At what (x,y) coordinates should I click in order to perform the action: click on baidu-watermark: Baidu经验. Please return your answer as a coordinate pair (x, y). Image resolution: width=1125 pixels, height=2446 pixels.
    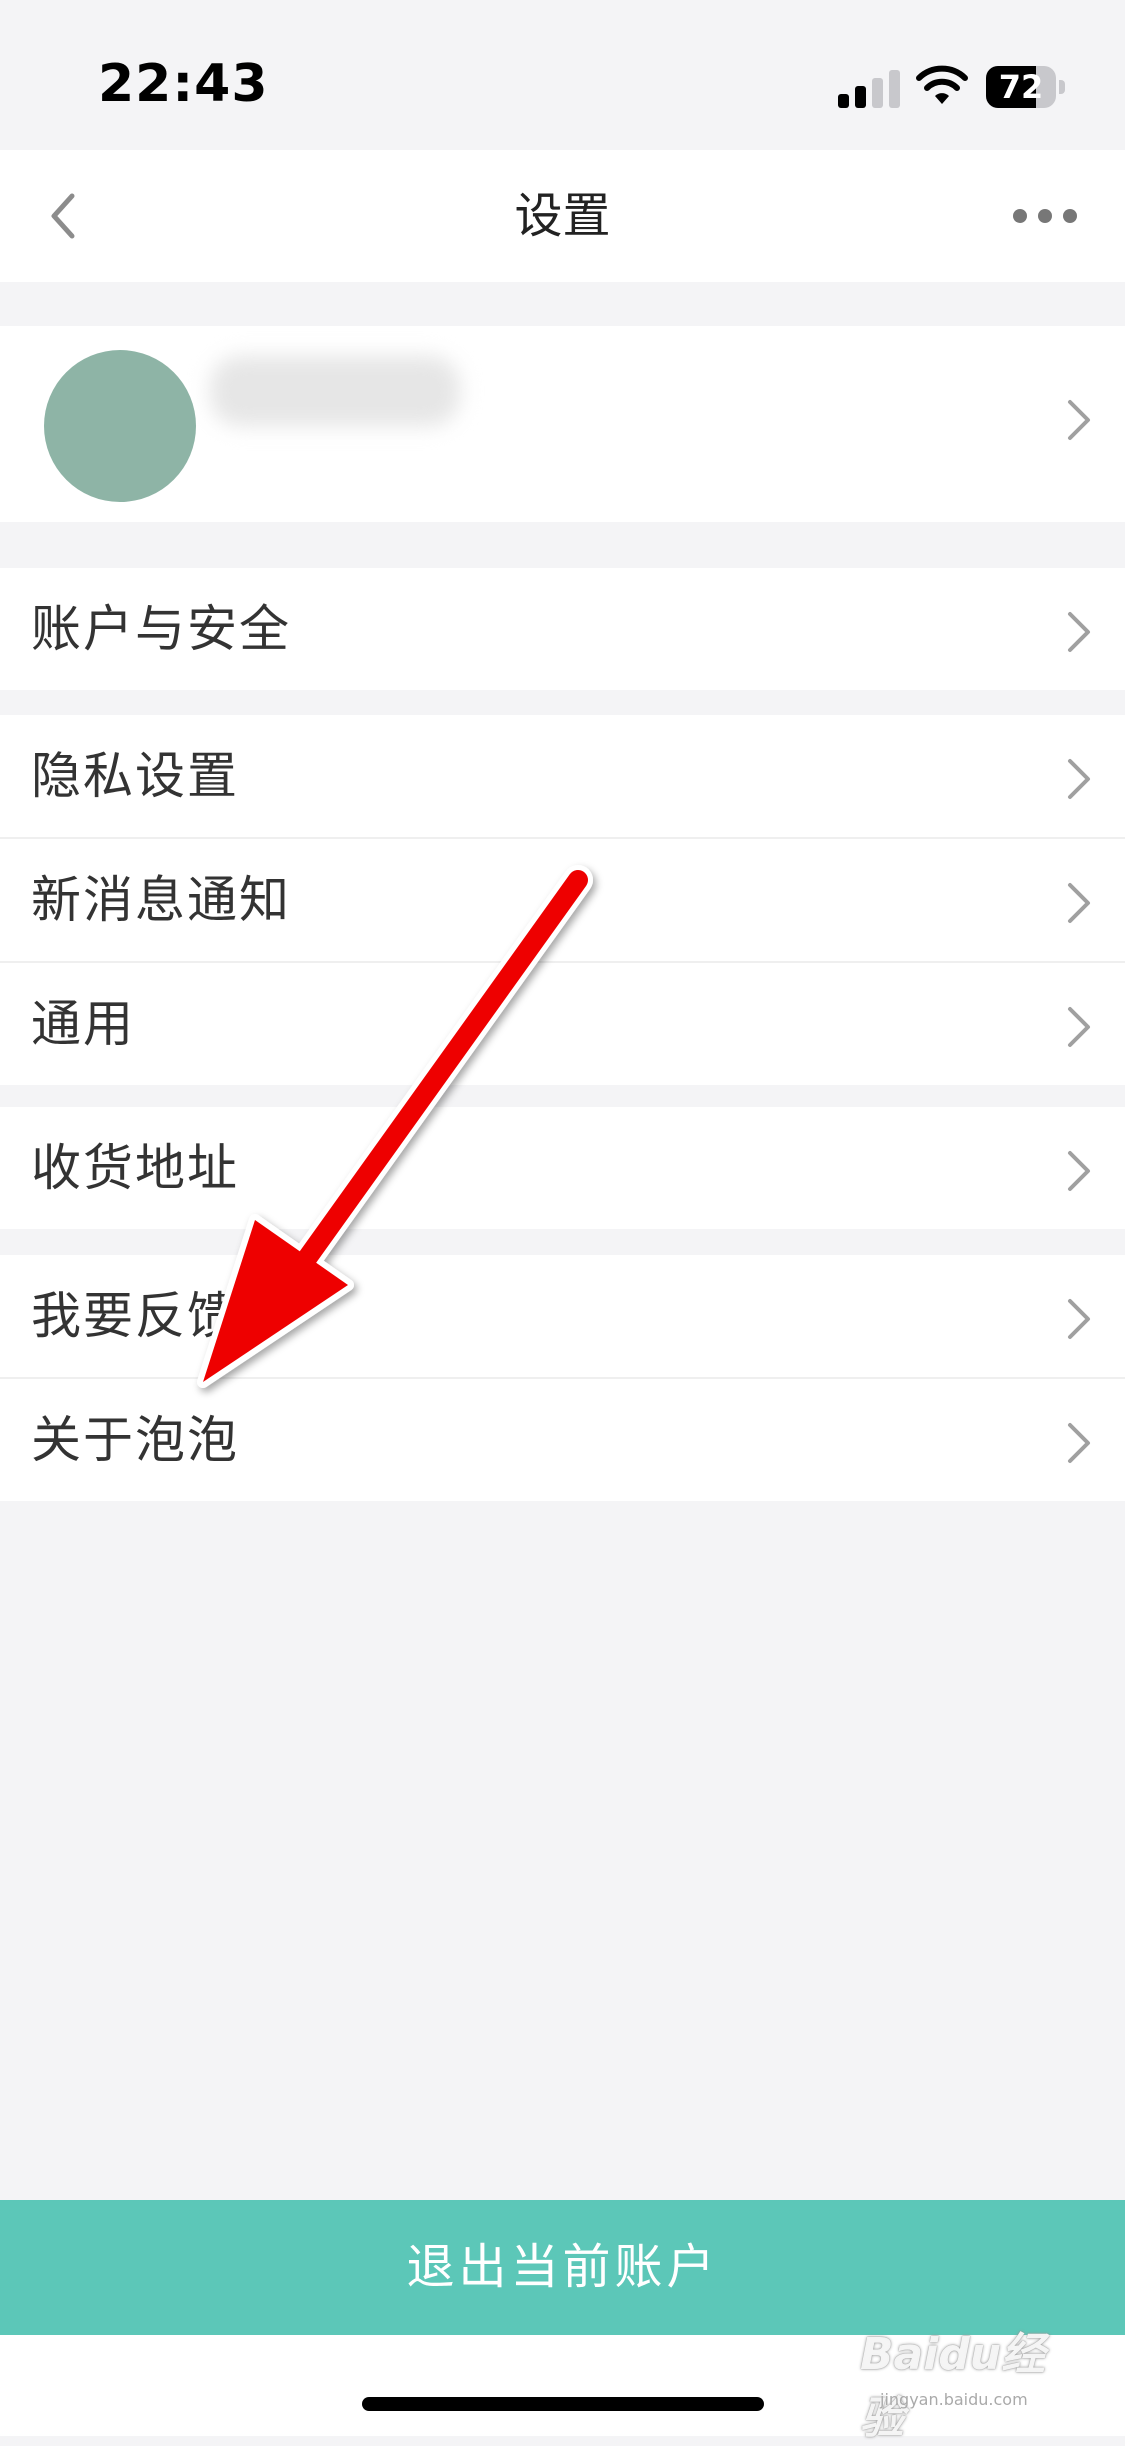
    Looking at the image, I should click on (953, 2386).